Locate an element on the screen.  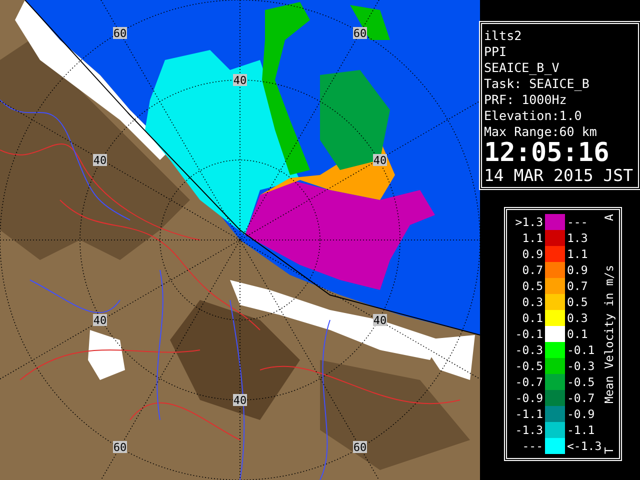
info-line: Elevation:1.0 is located at coordinates (533, 116).